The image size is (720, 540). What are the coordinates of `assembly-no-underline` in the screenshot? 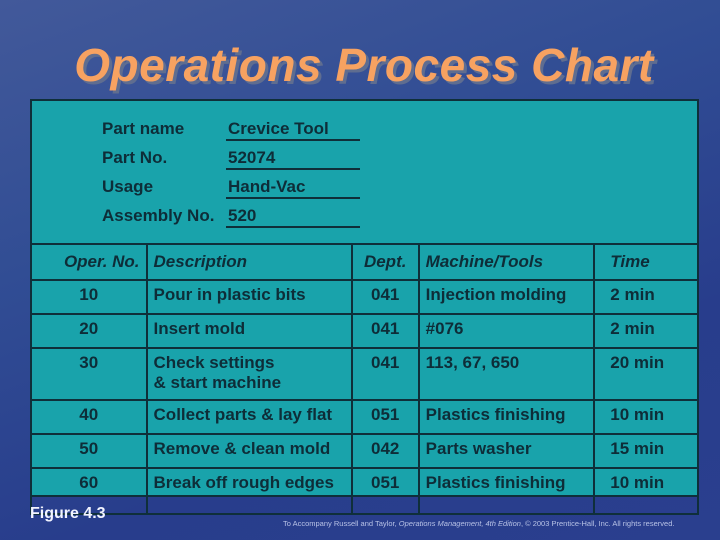 It's located at (293, 227).